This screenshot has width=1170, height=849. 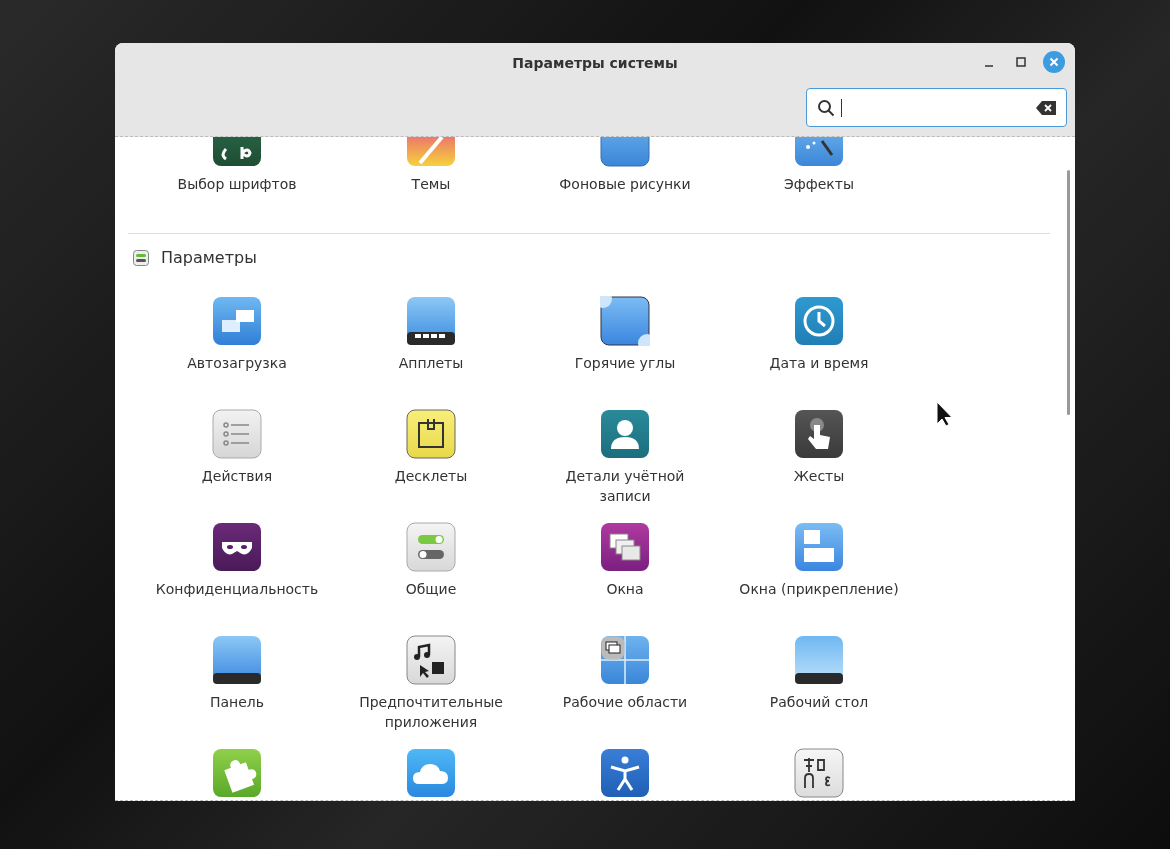 What do you see at coordinates (819, 321) in the screenshot?
I see `clock-icon` at bounding box center [819, 321].